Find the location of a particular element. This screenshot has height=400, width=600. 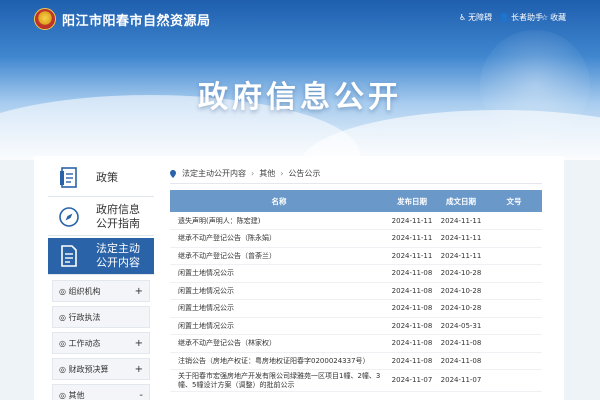

sidebar-tab-label: 政府信息 公开指南 is located at coordinates (118, 217).